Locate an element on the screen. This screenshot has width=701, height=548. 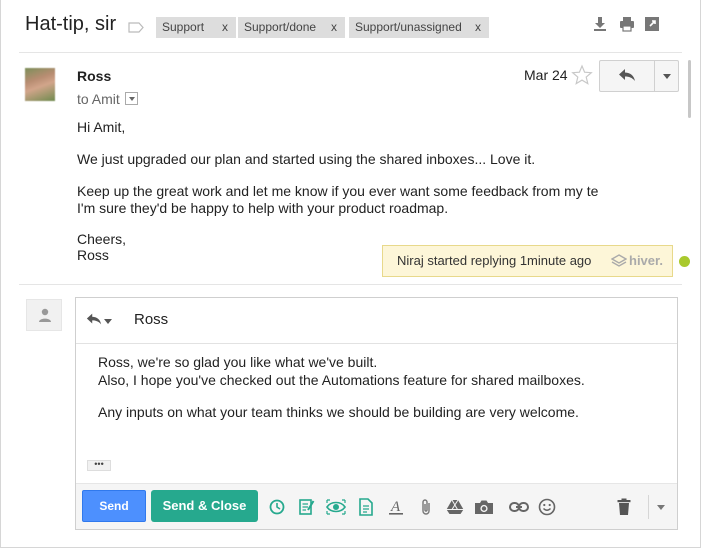
reply-button is located at coordinates (627, 76).